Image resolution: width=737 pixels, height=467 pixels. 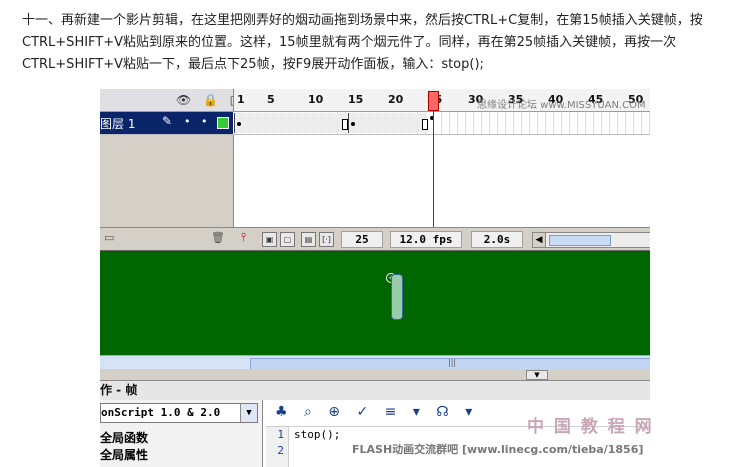 I want to click on actions-toolbar-icons: ♣ ⌕ ⊕ ✓ ≡ ▾ ☊ ▾, so click(x=376, y=412).